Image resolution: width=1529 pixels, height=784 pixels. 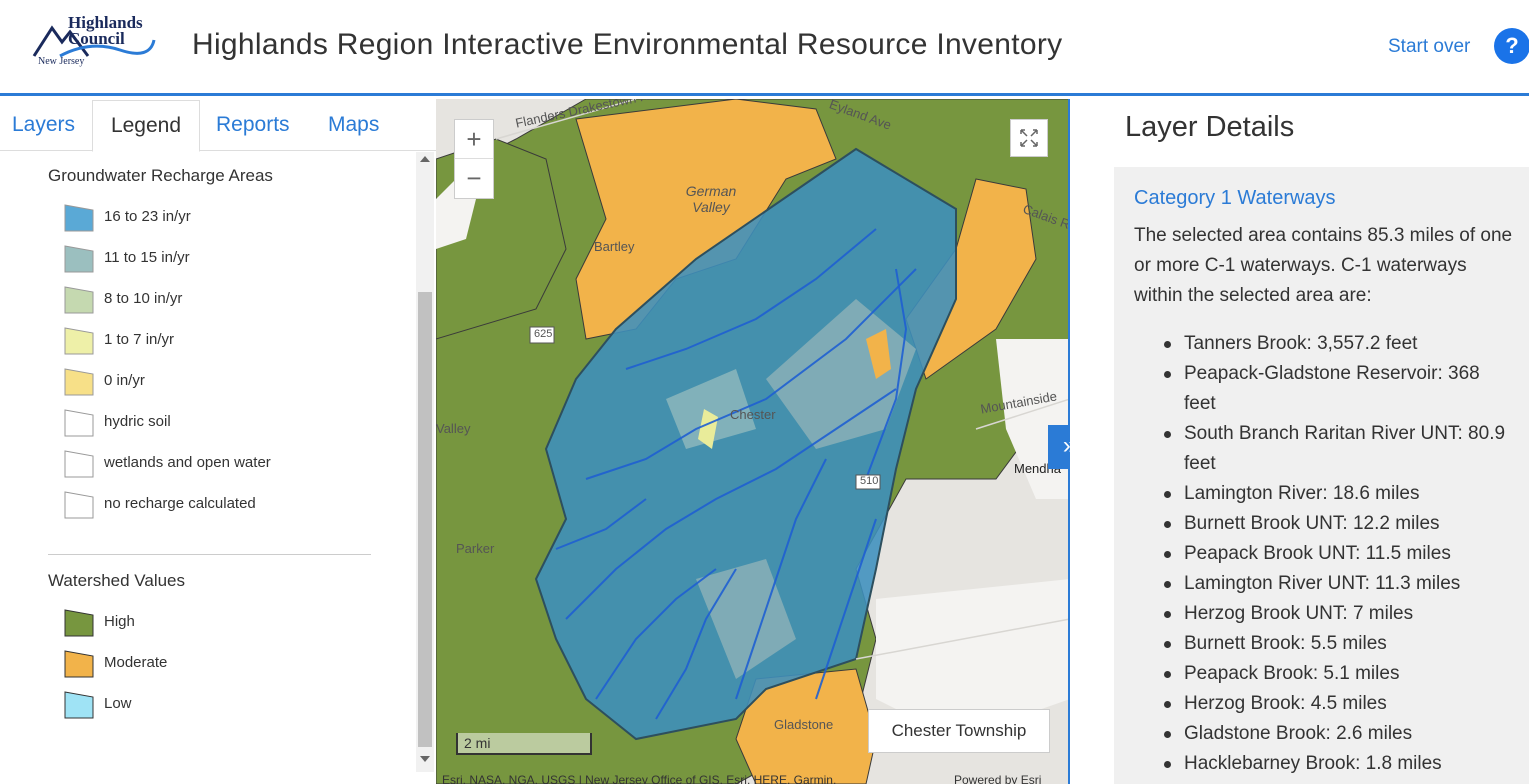 What do you see at coordinates (61, 61) in the screenshot?
I see `logo-line3: New Jersey` at bounding box center [61, 61].